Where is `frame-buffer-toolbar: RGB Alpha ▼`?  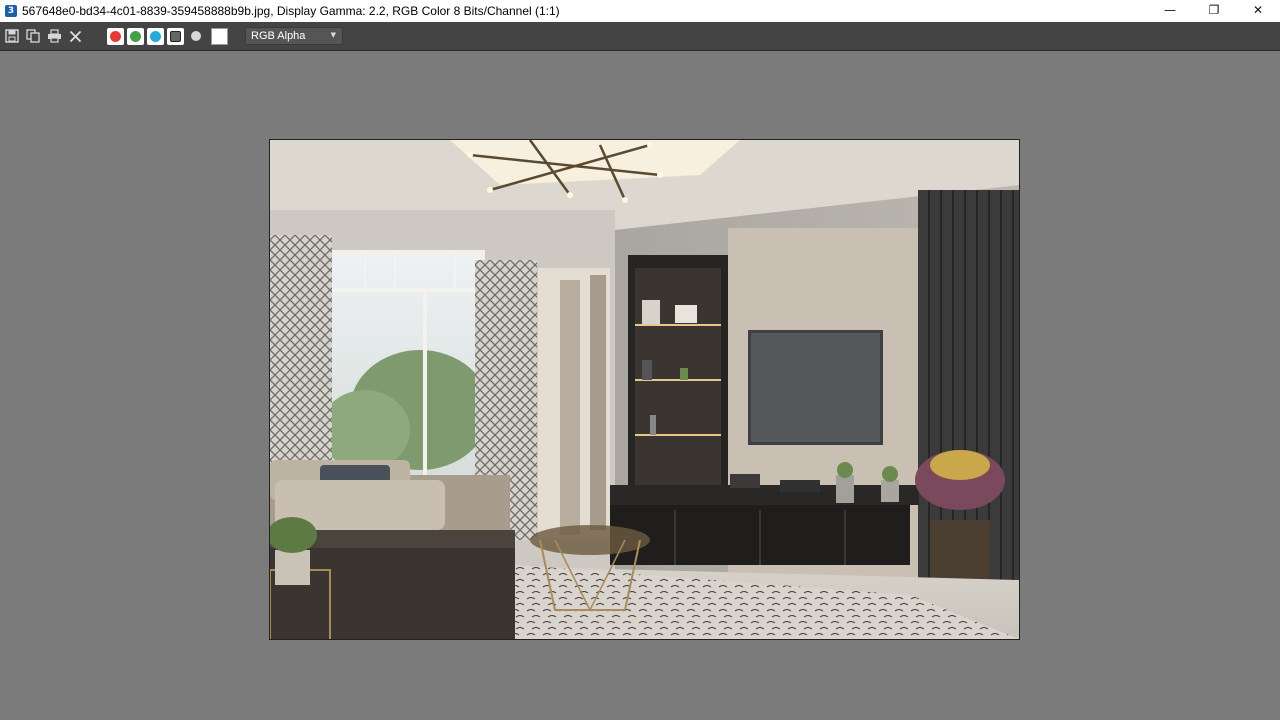 frame-buffer-toolbar: RGB Alpha ▼ is located at coordinates (640, 36).